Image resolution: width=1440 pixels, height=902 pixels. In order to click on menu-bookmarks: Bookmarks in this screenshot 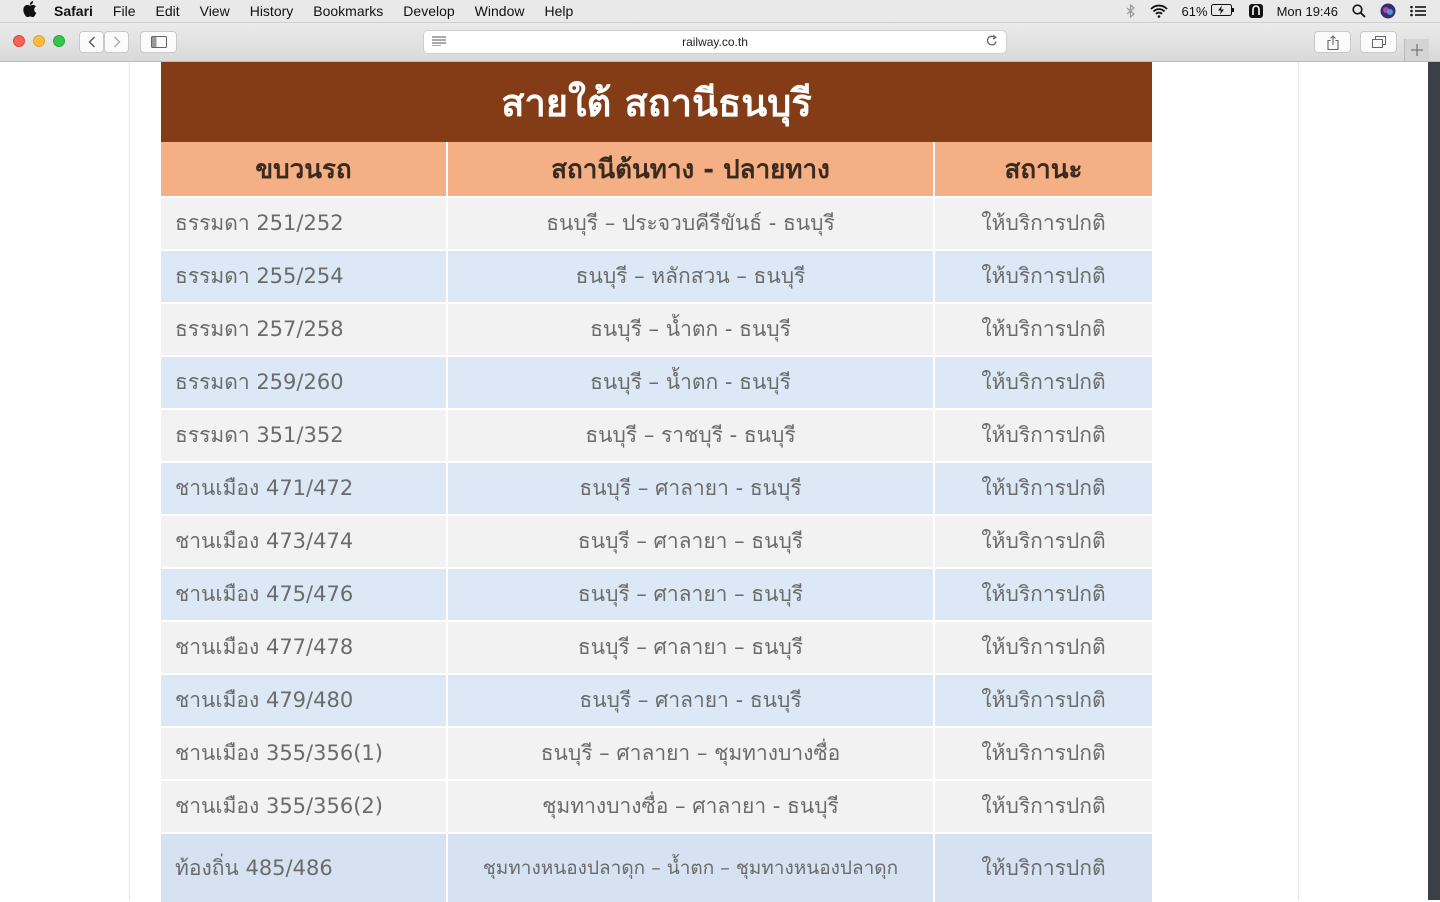, I will do `click(348, 11)`.